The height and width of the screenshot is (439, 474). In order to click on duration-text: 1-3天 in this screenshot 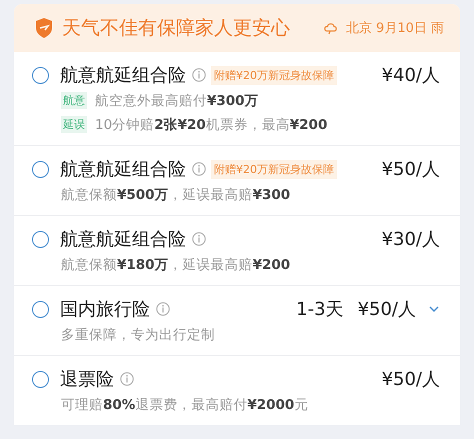, I will do `click(320, 309)`.